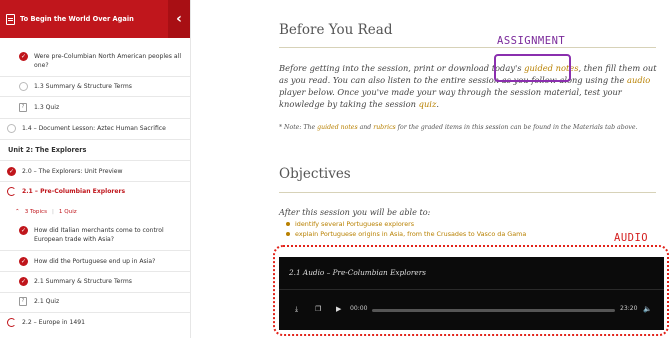 Image resolution: width=670 pixels, height=338 pixels. Describe the element at coordinates (95, 86) in the screenshot. I see `lesson-topic-item: 1.3 Summary & Structure Terms` at that location.